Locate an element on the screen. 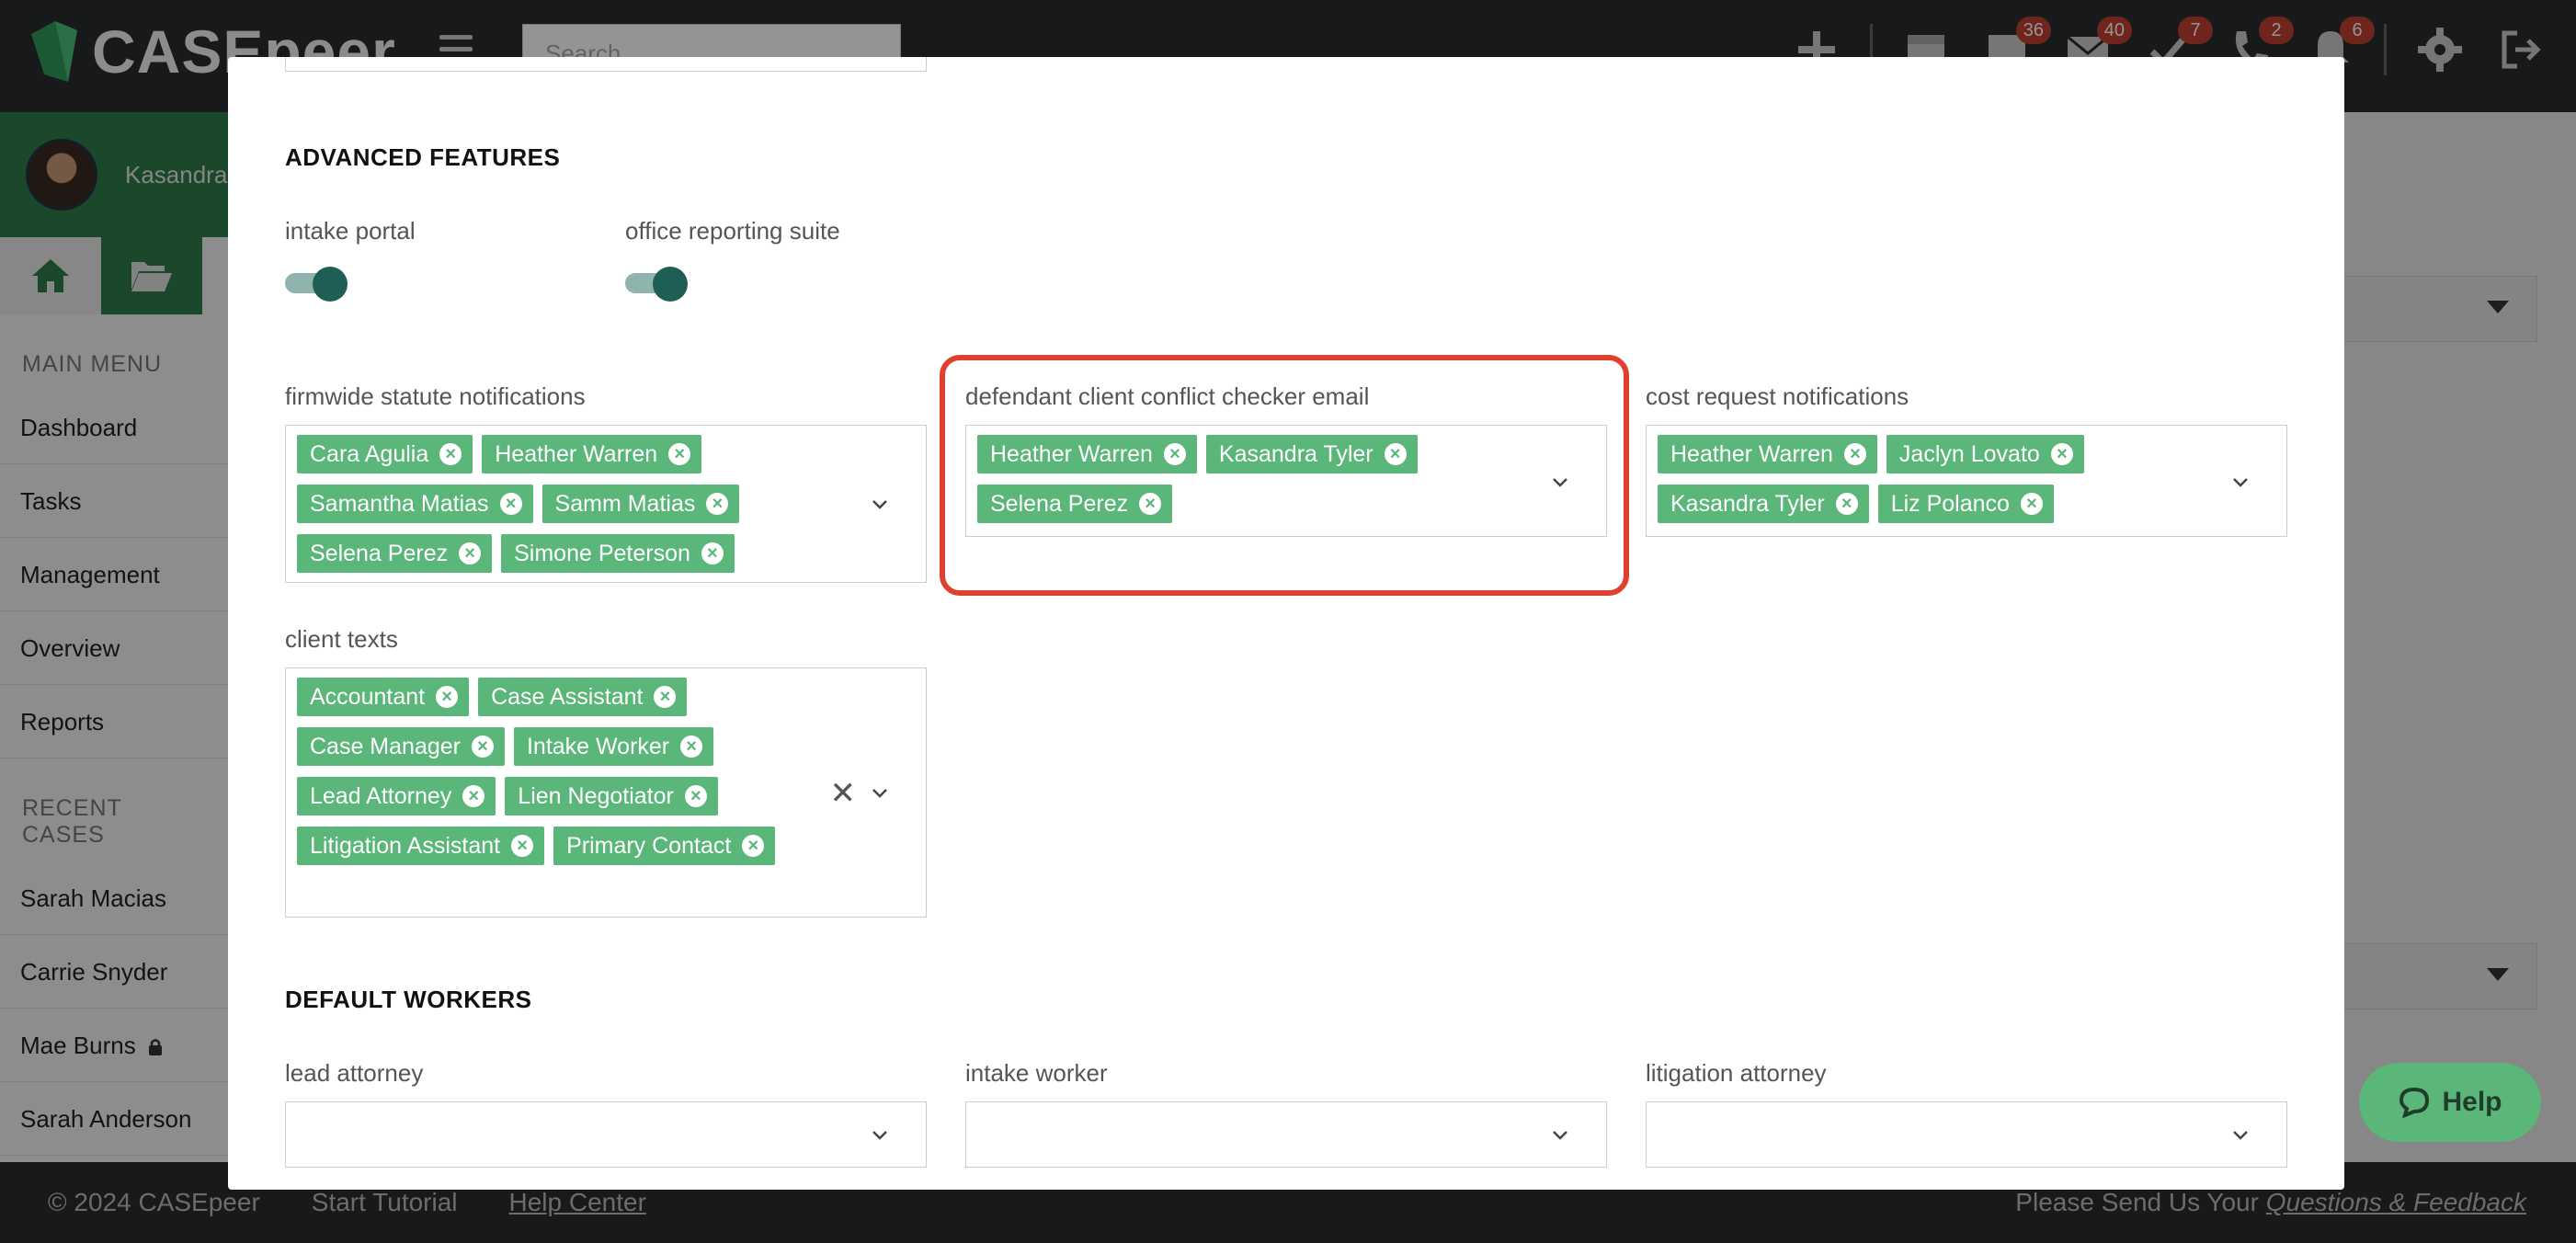 This screenshot has width=2576, height=1243. help-label: Help is located at coordinates (2472, 1102).